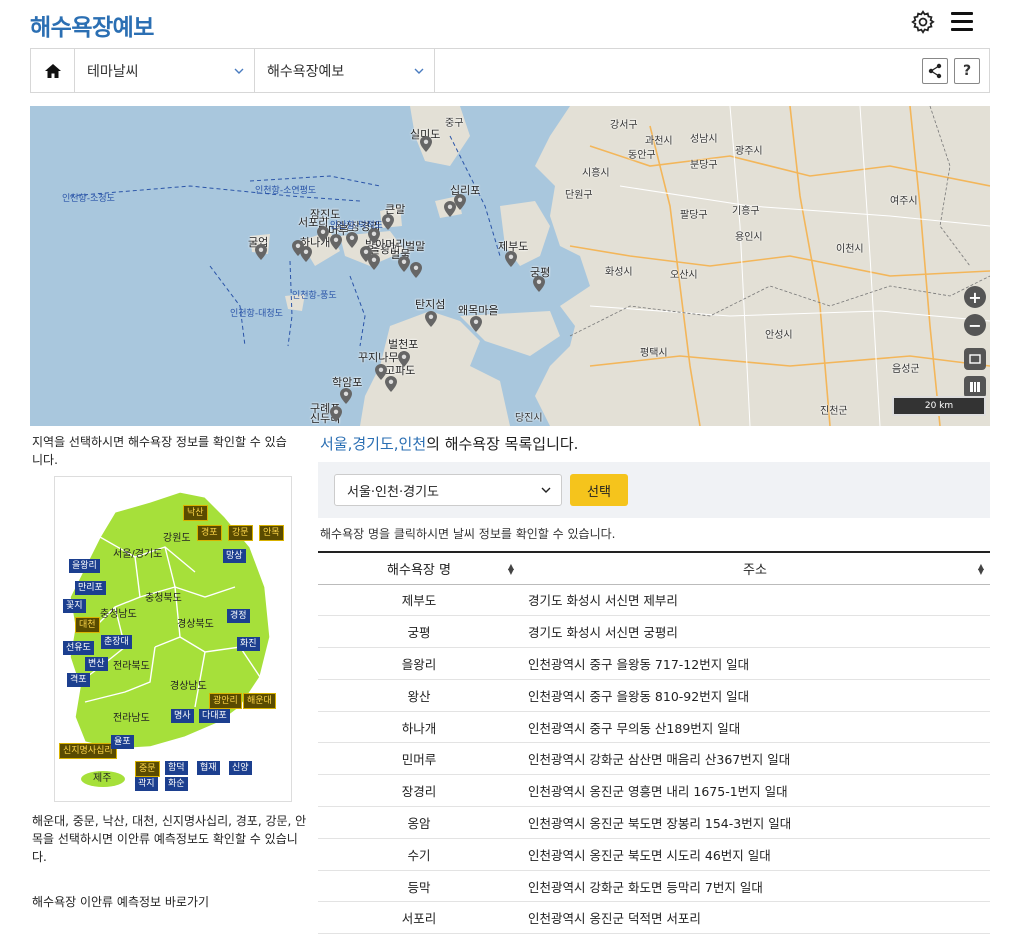  Describe the element at coordinates (90, 588) in the screenshot. I see `beach-tag: 만리포` at that location.